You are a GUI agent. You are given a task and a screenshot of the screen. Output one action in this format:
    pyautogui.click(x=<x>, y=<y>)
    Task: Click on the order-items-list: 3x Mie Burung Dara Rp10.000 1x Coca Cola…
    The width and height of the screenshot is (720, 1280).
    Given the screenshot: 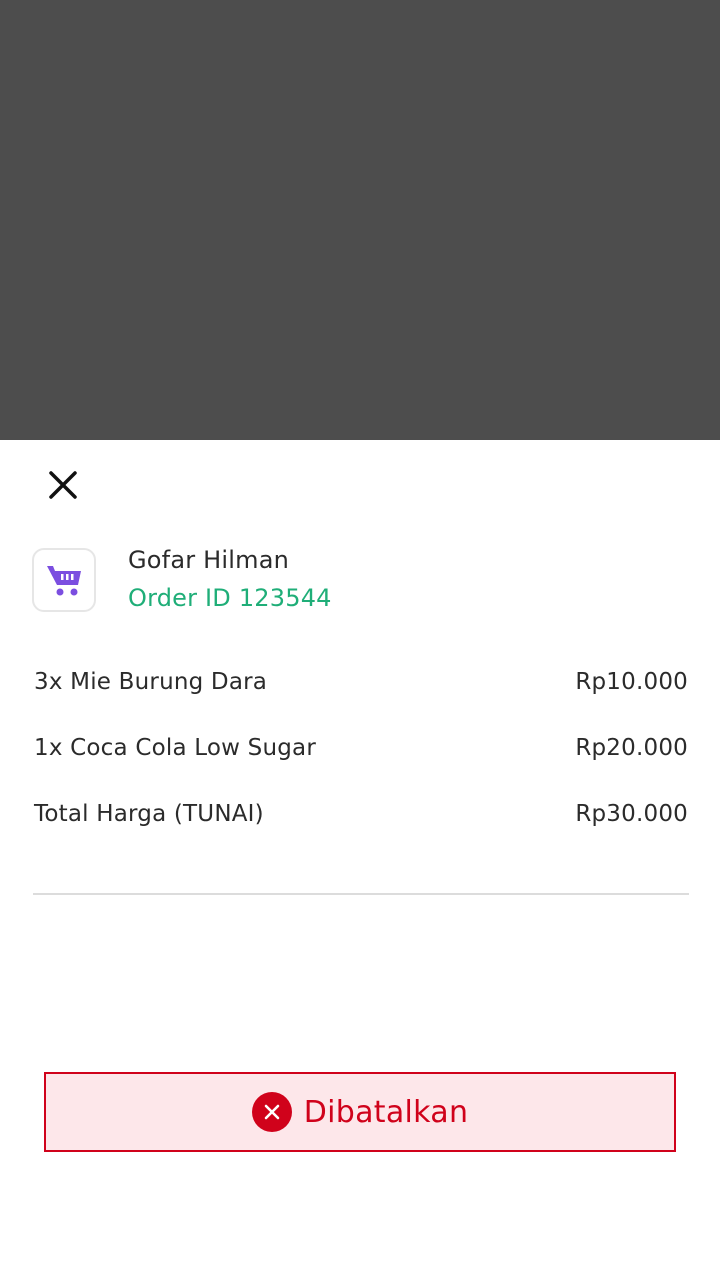 What is the action you would take?
    pyautogui.click(x=361, y=763)
    